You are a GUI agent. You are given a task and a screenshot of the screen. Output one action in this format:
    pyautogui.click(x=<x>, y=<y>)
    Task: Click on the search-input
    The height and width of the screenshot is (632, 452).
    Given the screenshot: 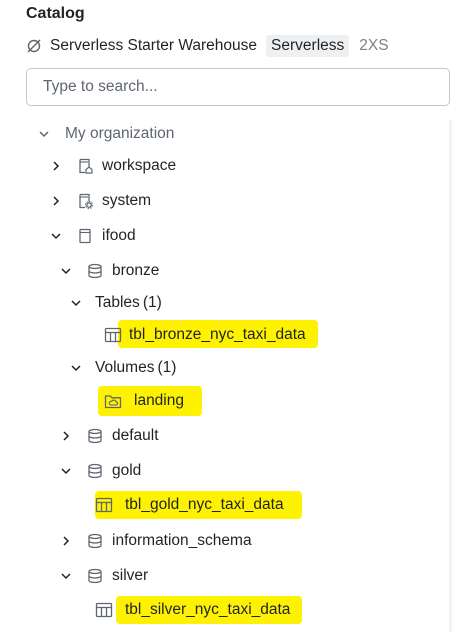 What is the action you would take?
    pyautogui.click(x=245, y=87)
    